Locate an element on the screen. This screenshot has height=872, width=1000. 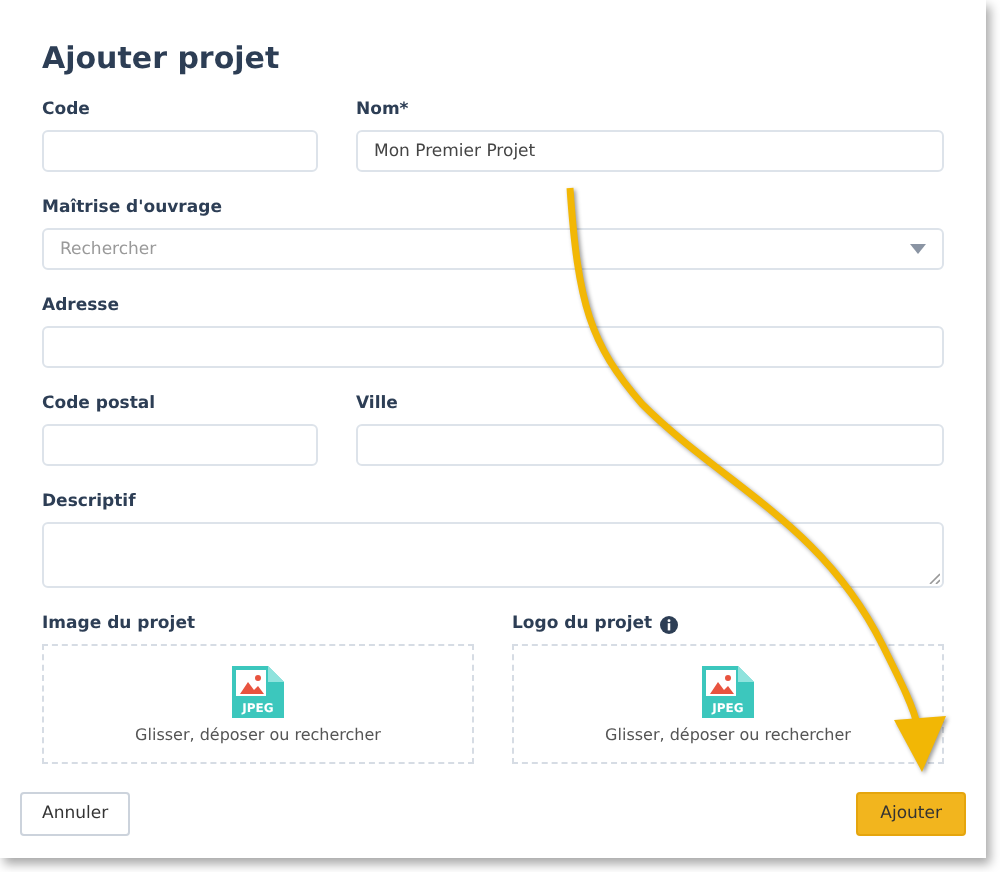
add-button: Ajouter is located at coordinates (911, 814).